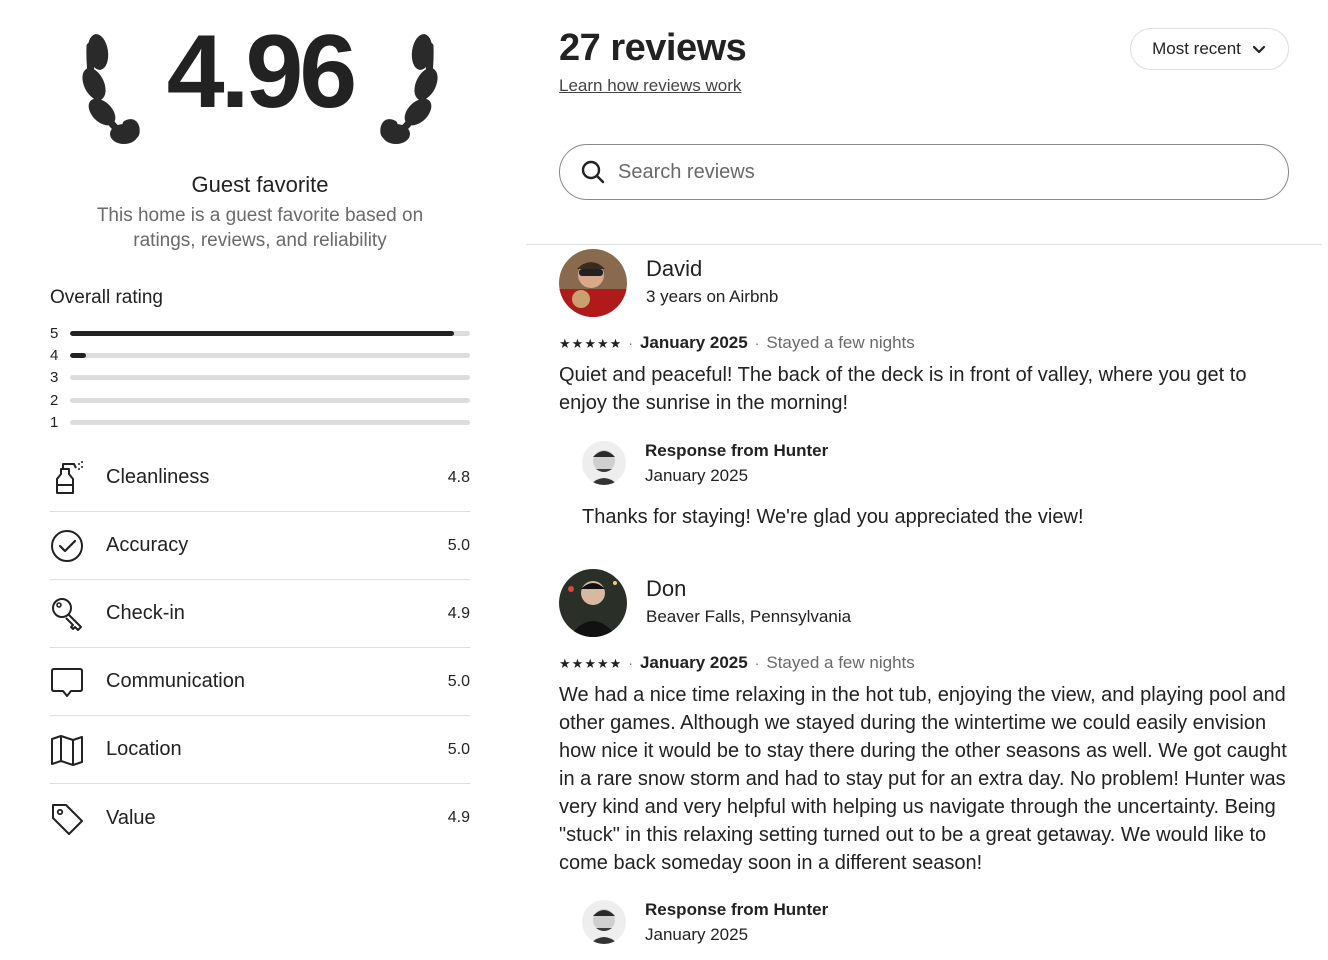  I want to click on reviews-count-title: 27 reviews, so click(653, 48).